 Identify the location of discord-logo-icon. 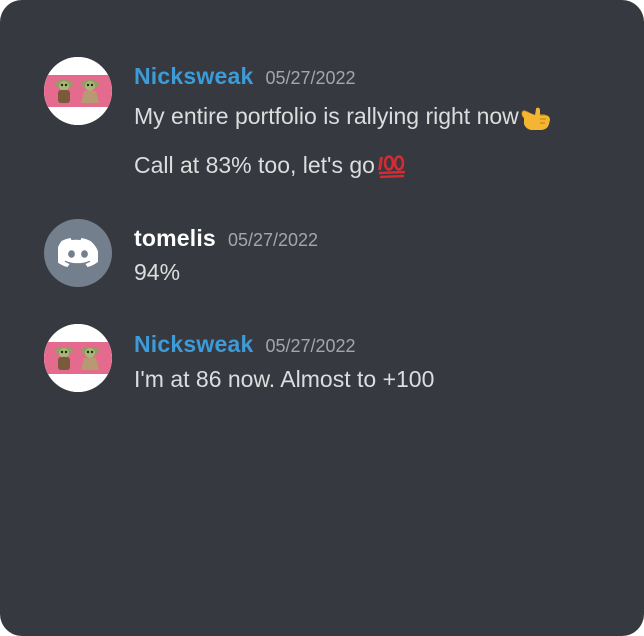
(78, 252).